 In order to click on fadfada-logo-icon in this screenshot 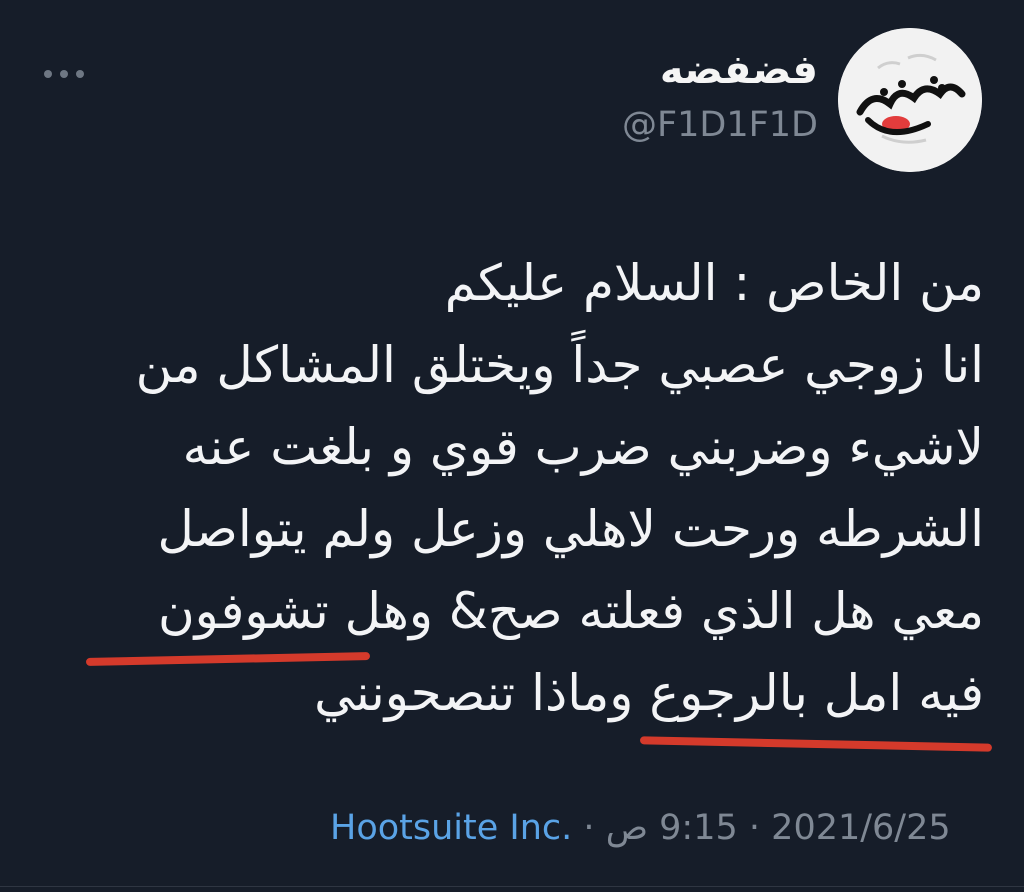, I will do `click(910, 100)`.